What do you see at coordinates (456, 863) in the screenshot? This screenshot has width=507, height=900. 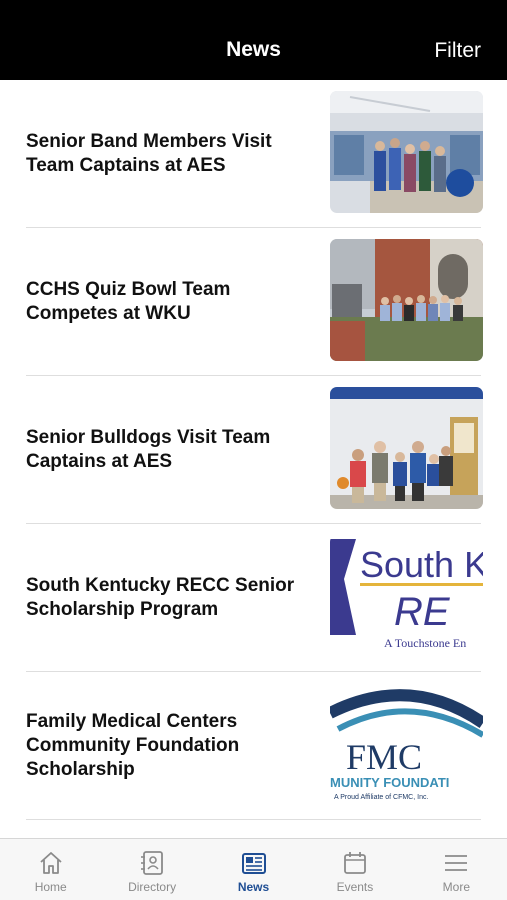 I see `menu-icon` at bounding box center [456, 863].